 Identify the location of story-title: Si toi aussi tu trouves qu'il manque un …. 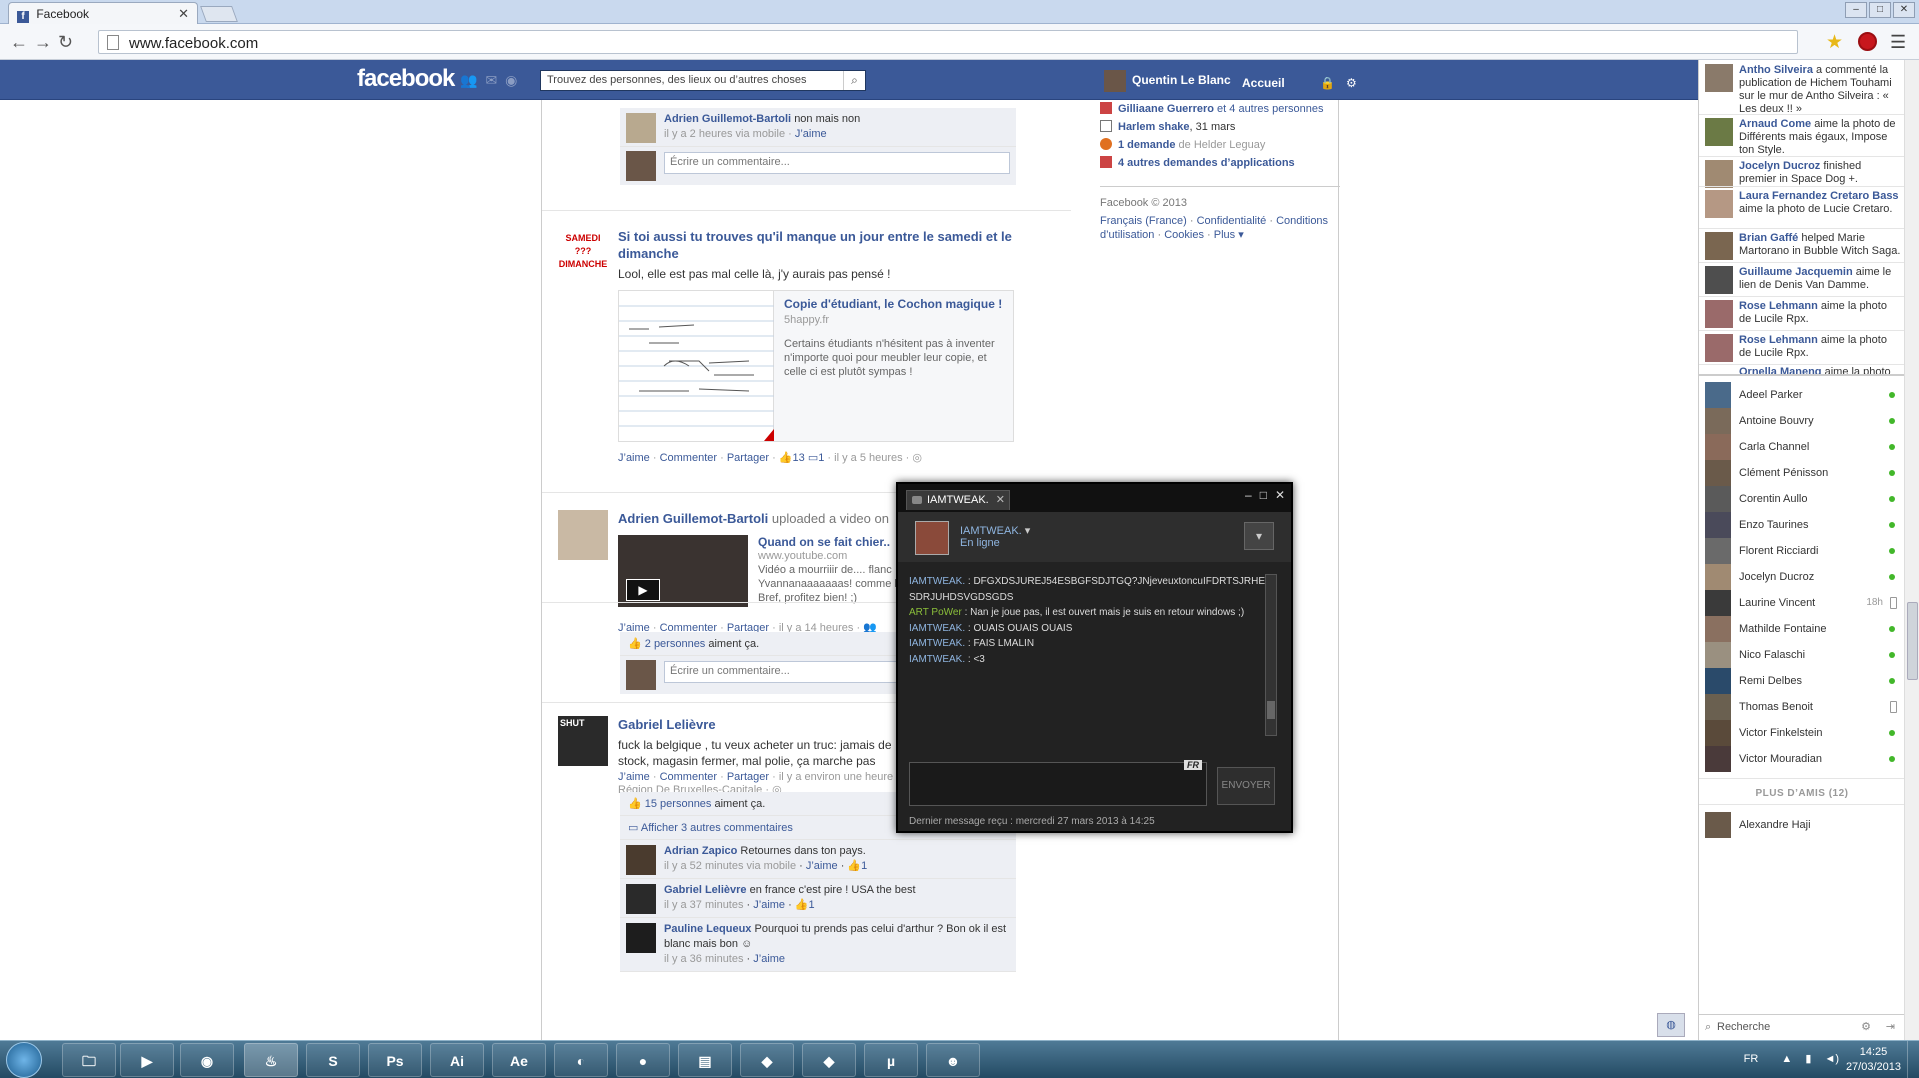
(846, 245).